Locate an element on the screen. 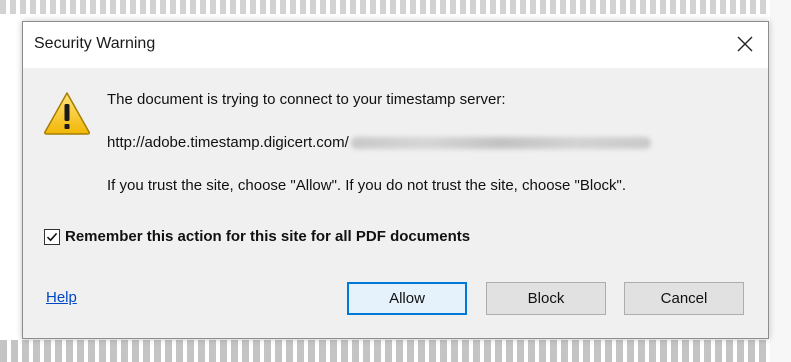  background-dashes-bottom is located at coordinates (395, 351).